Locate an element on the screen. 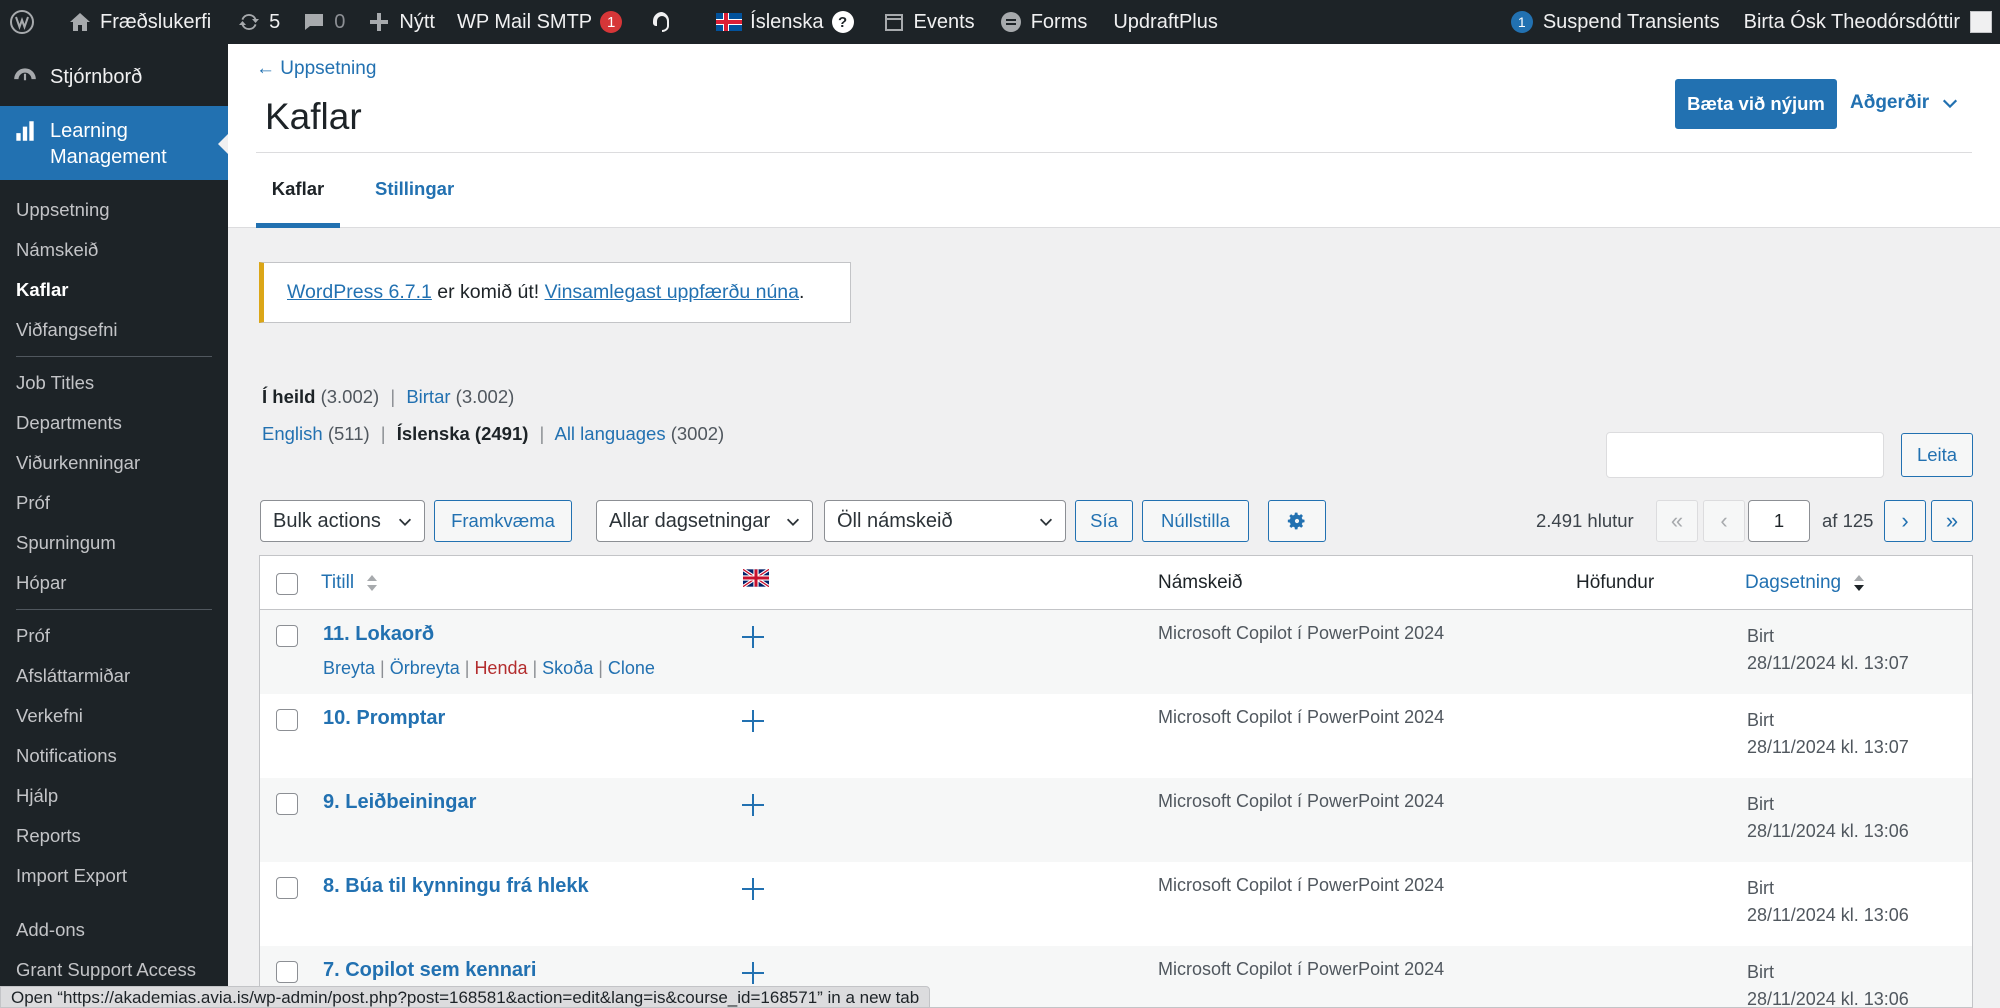  submenu-item: Námskeið is located at coordinates (114, 250).